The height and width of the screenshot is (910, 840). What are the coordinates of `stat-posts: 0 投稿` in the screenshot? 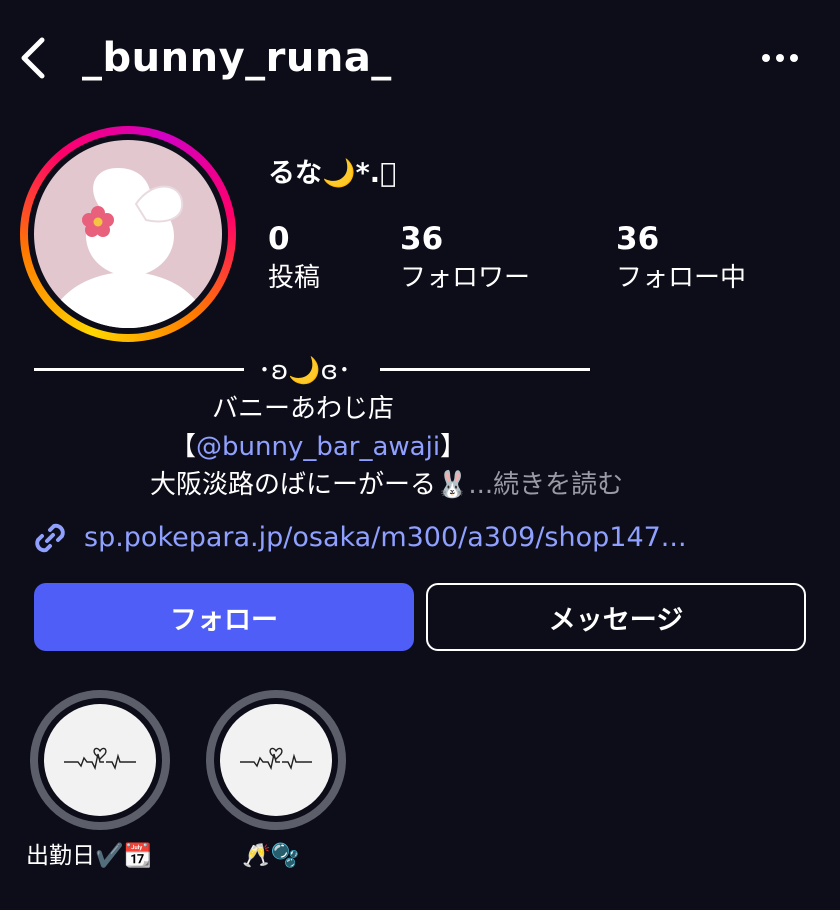 It's located at (294, 258).